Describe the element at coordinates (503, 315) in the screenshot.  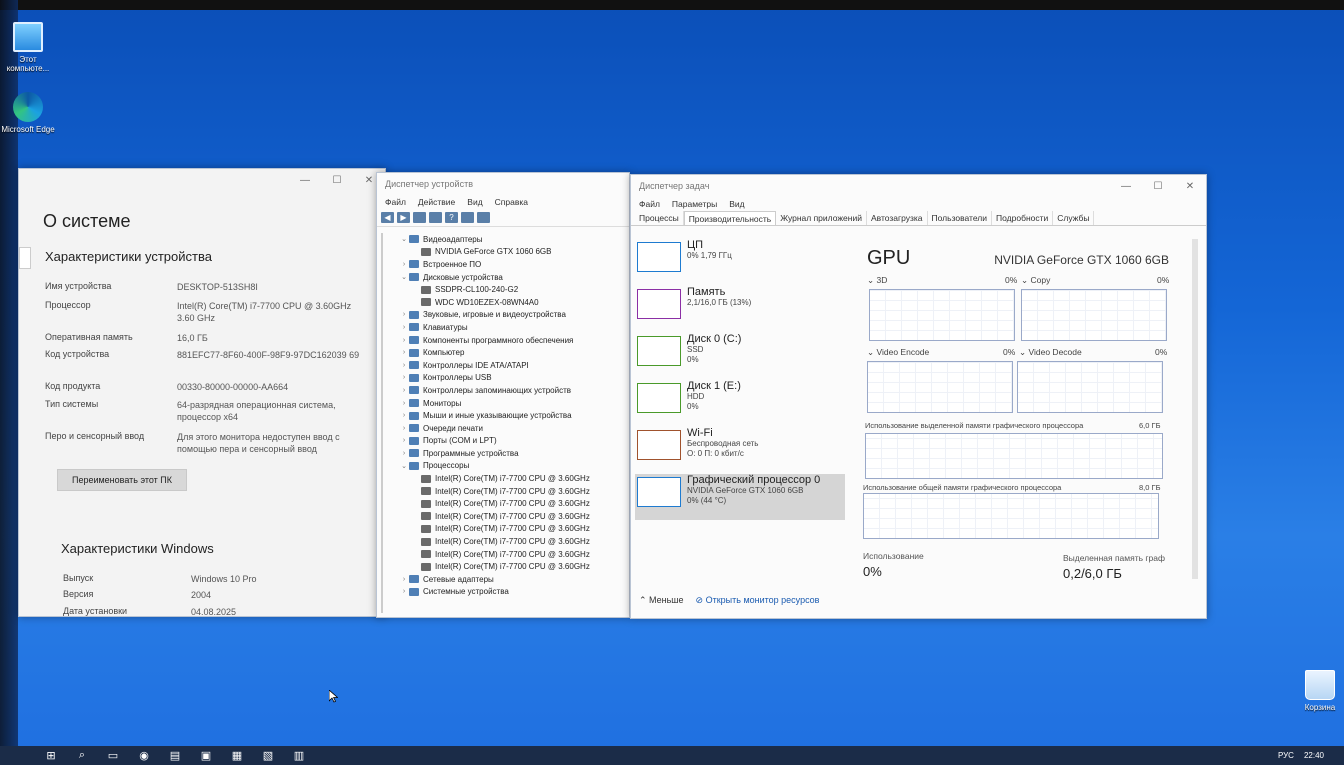
I see `device-tree-node: › Звуковые, игровые и видеоустройства` at that location.